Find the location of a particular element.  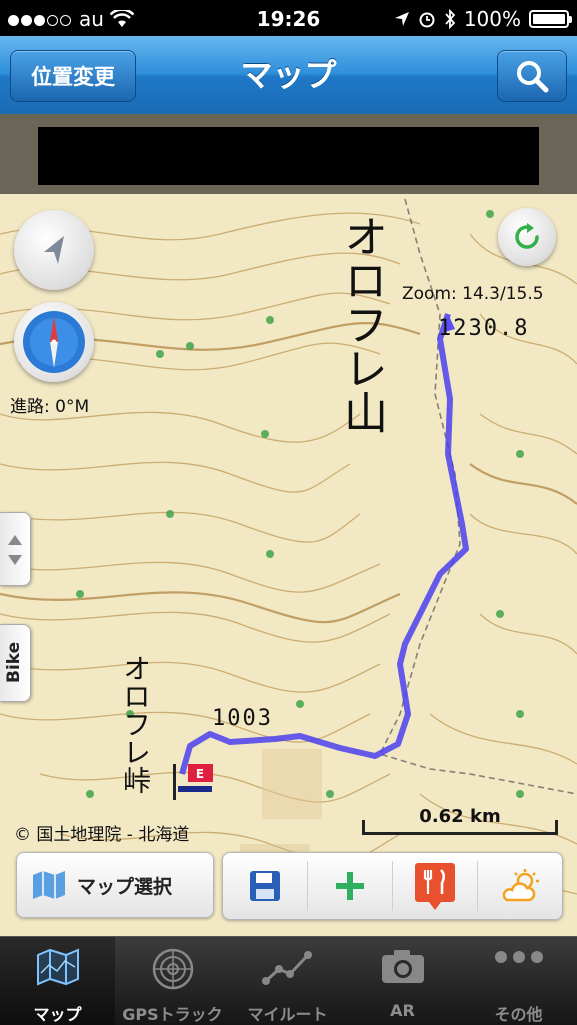

page-title: マップ is located at coordinates (288, 75).